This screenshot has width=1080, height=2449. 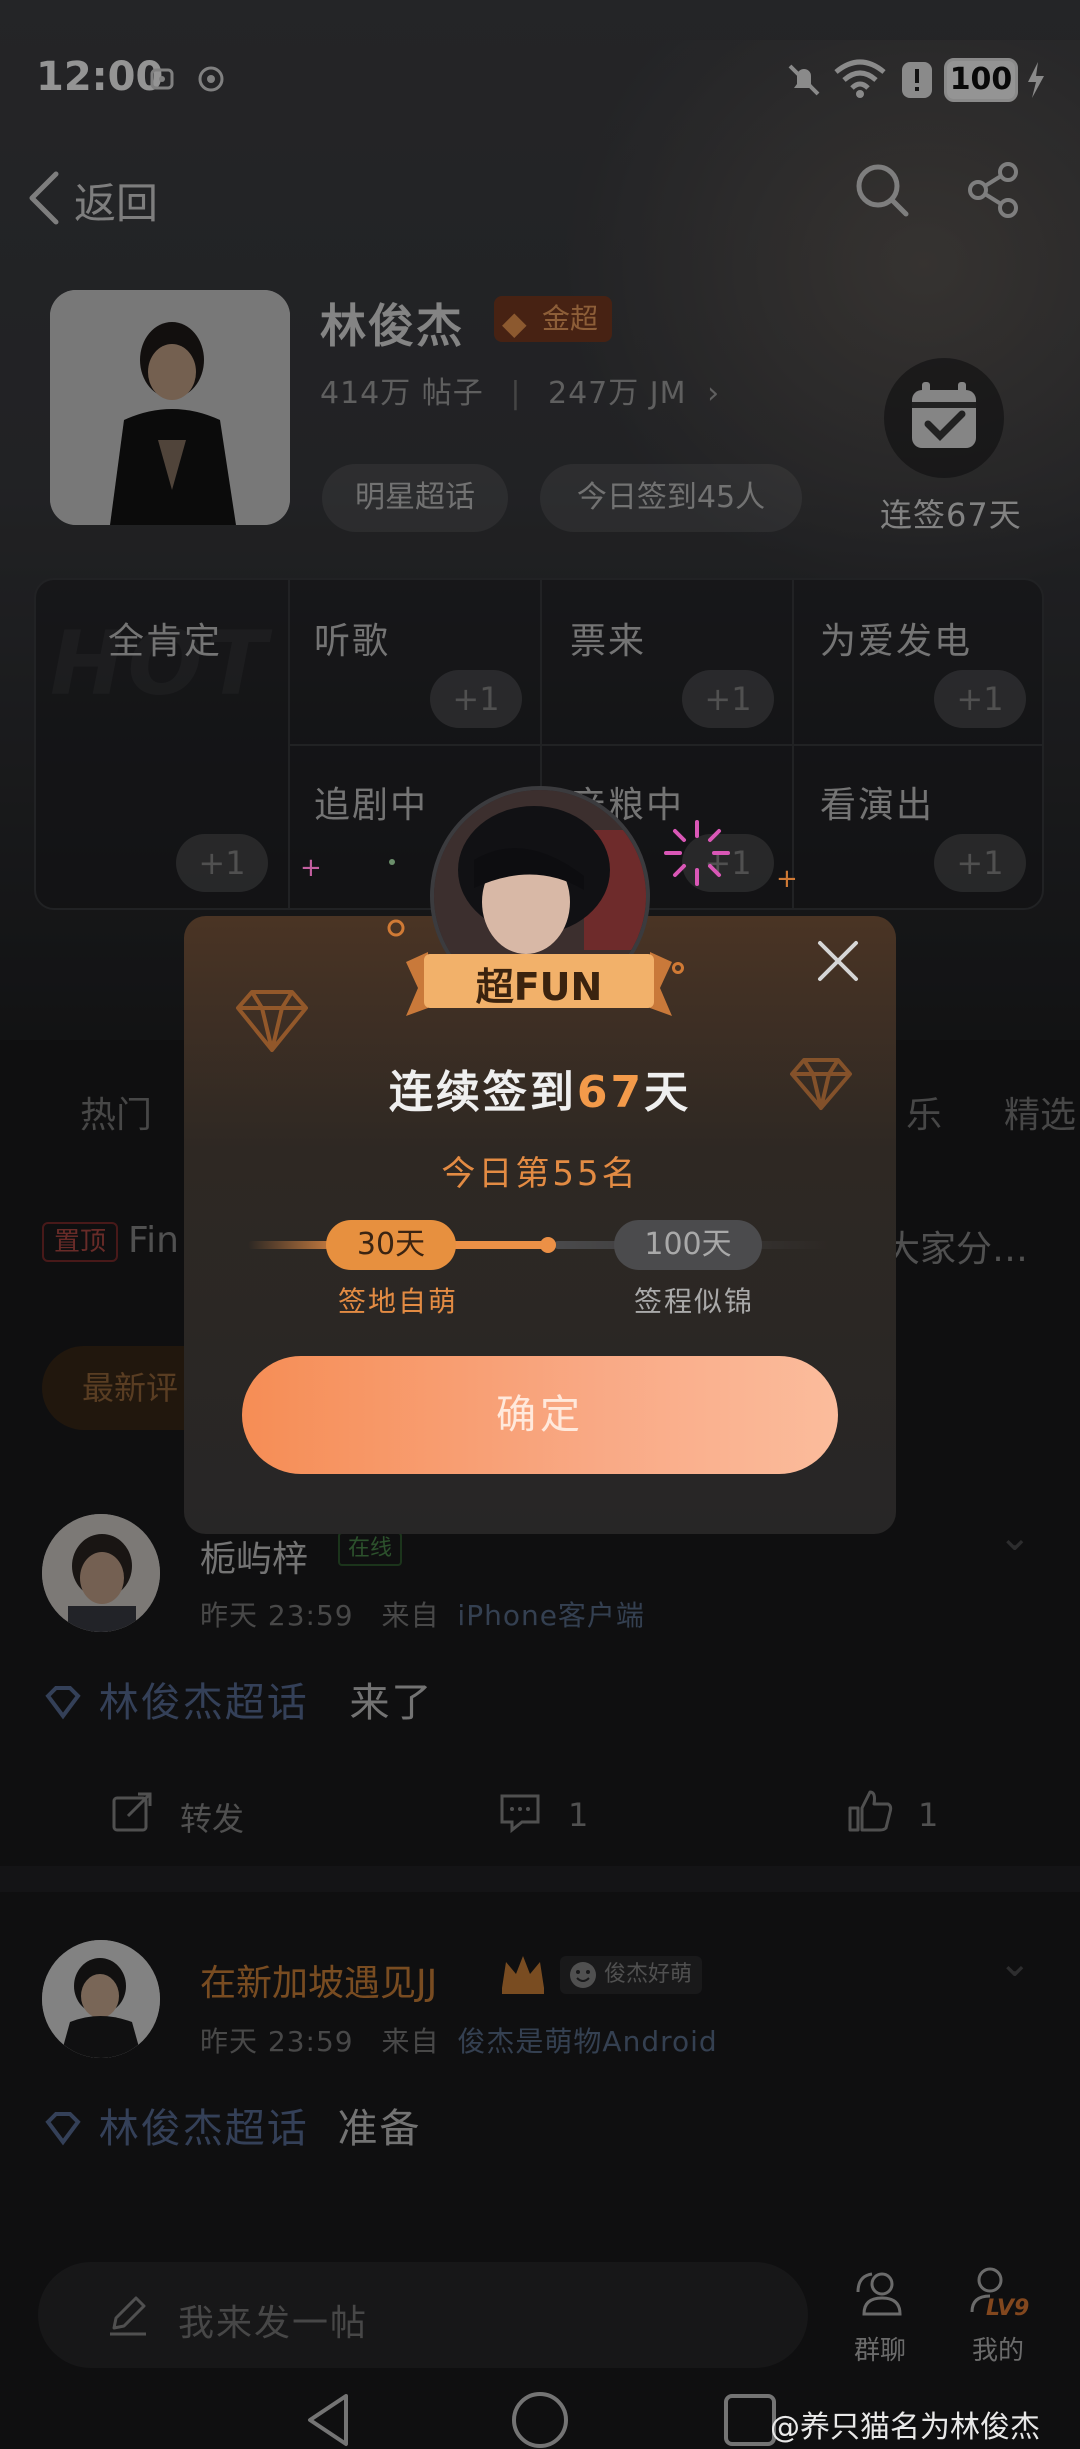 I want to click on confirm-button: 确定, so click(x=540, y=1415).